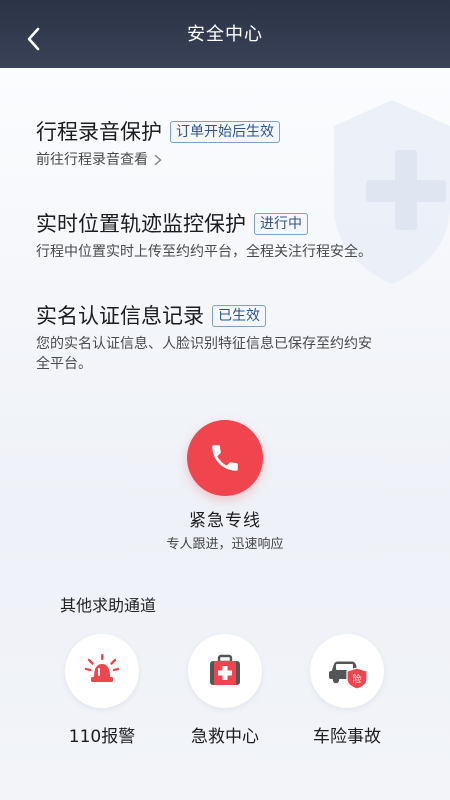 The height and width of the screenshot is (800, 450). What do you see at coordinates (225, 737) in the screenshot?
I see `channel-label: 急救中心` at bounding box center [225, 737].